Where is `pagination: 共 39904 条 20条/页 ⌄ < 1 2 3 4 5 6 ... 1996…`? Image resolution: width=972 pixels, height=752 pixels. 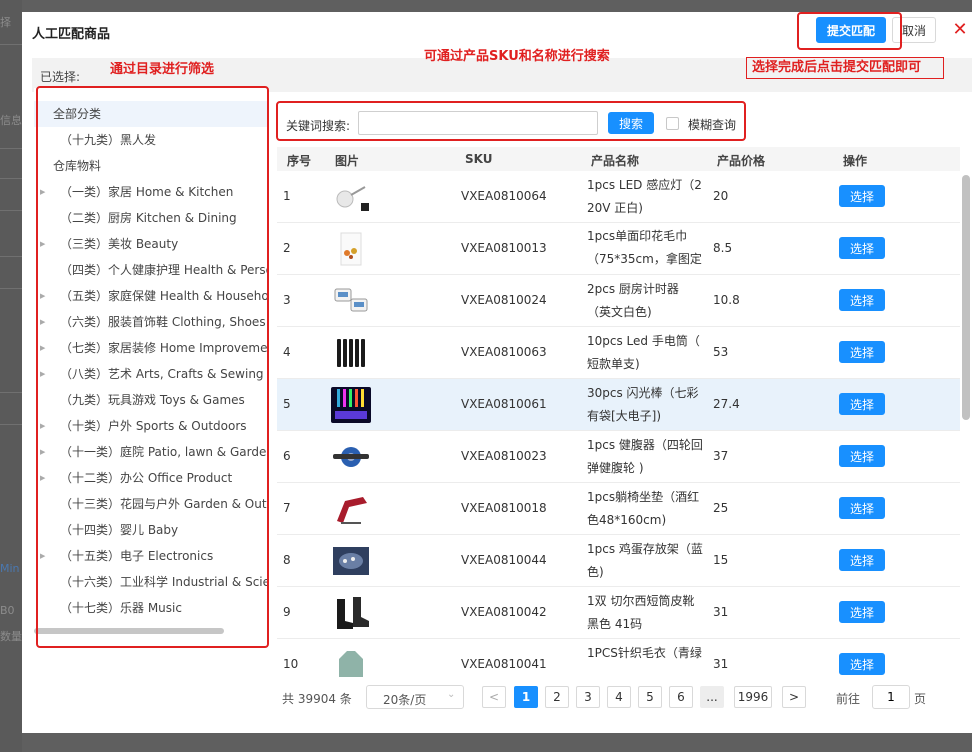 pagination: 共 39904 条 20条/页 ⌄ < 1 2 3 4 5 6 ... 1996… is located at coordinates (623, 697).